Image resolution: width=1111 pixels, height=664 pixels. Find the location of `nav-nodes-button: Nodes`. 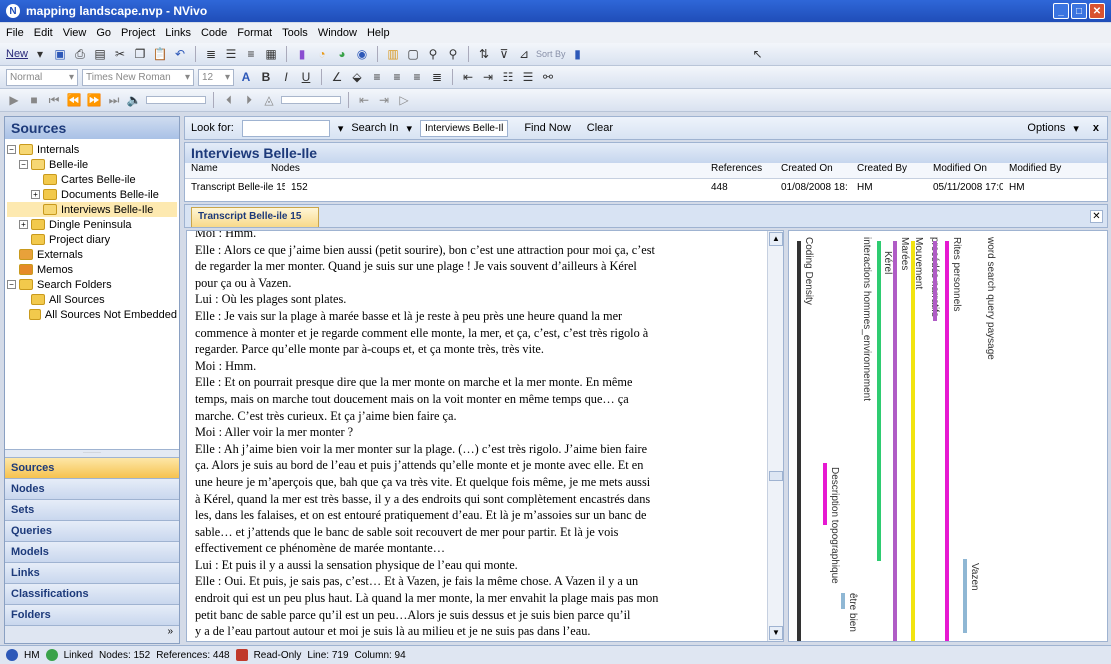

nav-nodes-button: Nodes is located at coordinates (92, 488).